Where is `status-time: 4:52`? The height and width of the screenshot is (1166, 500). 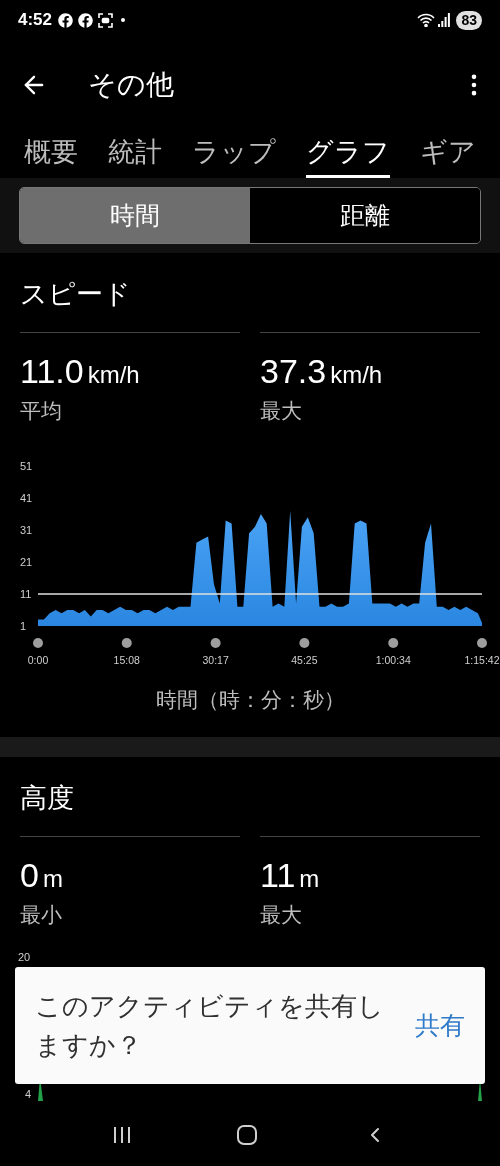 status-time: 4:52 is located at coordinates (35, 20).